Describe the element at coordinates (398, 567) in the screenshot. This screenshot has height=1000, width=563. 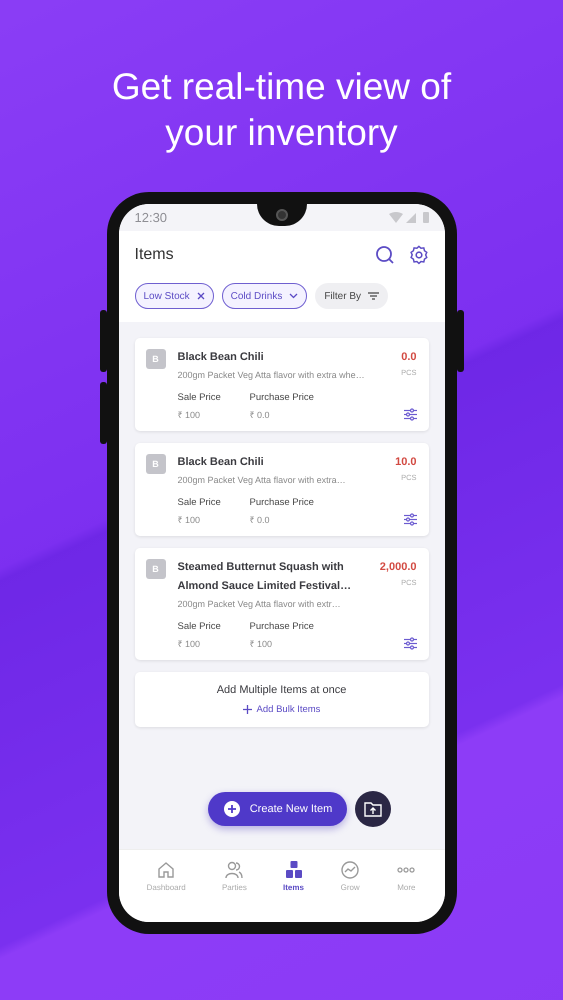
I see `stock-quantity: 2,000.0` at that location.